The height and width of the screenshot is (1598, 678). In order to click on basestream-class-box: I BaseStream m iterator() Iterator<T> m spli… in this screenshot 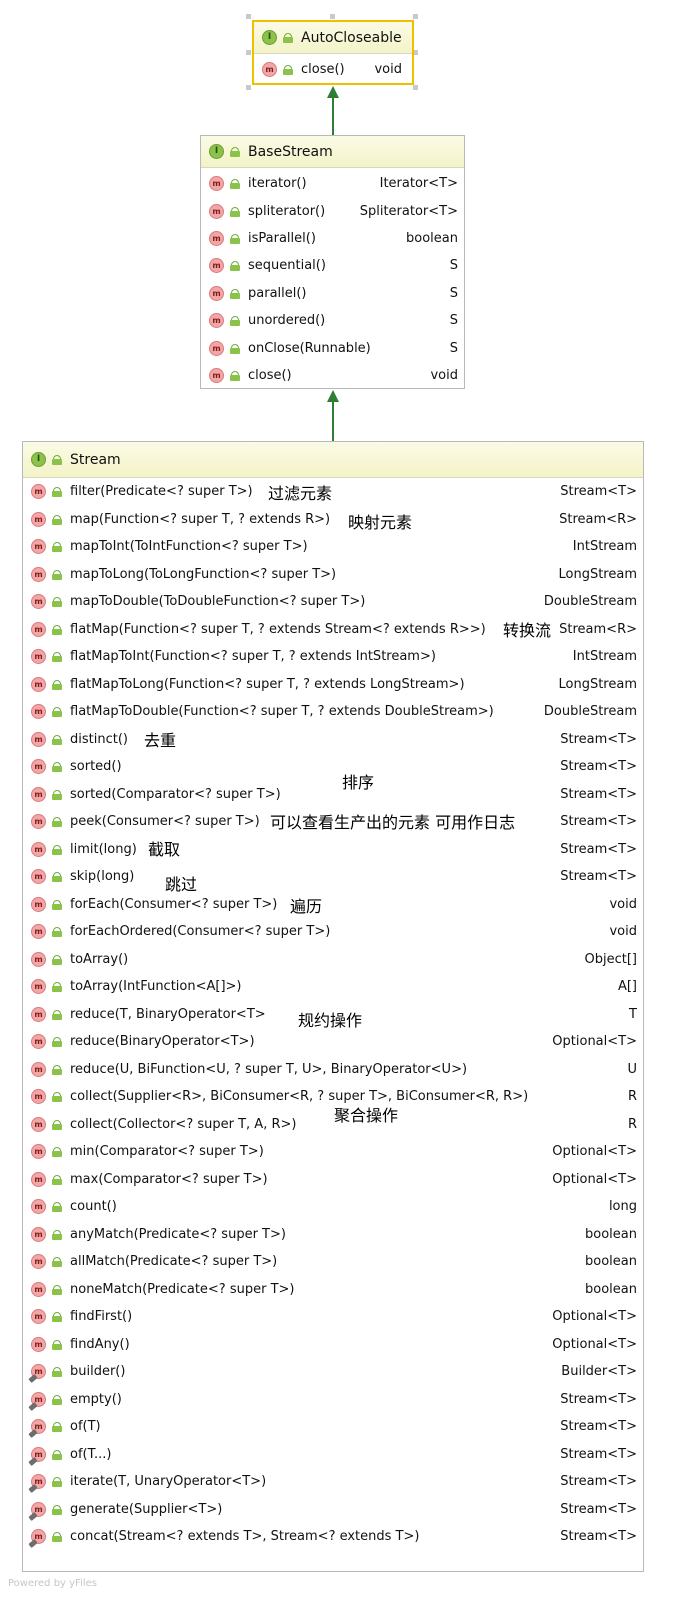, I will do `click(332, 262)`.